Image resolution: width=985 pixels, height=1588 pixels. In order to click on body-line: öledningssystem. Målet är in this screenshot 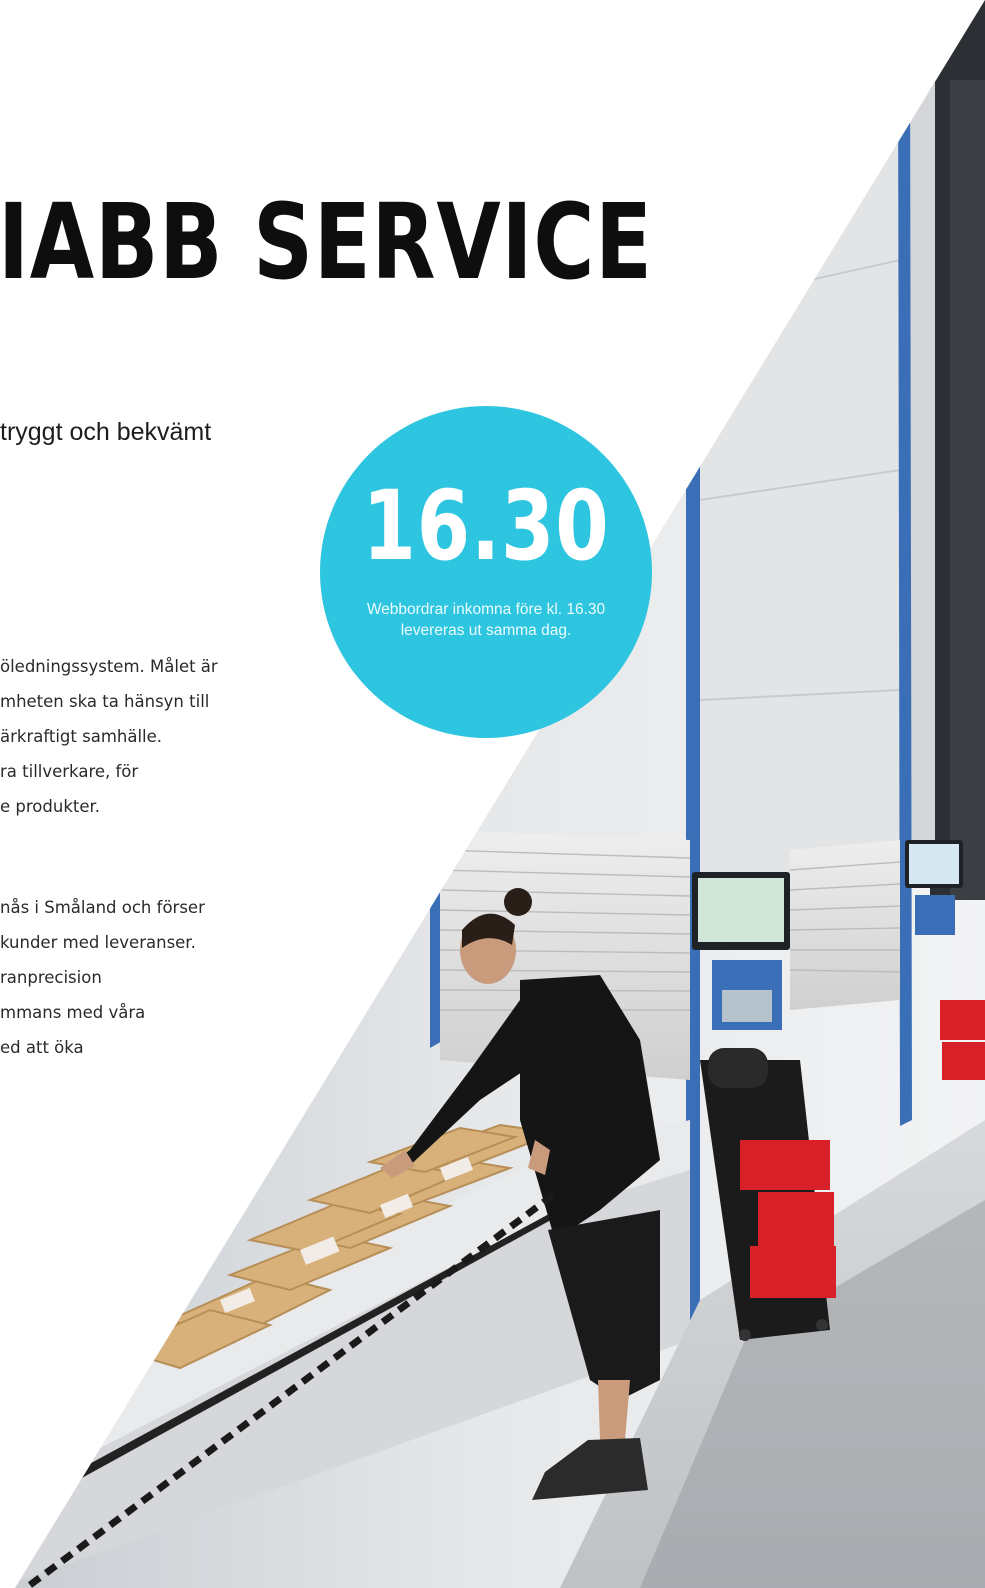, I will do `click(109, 666)`.